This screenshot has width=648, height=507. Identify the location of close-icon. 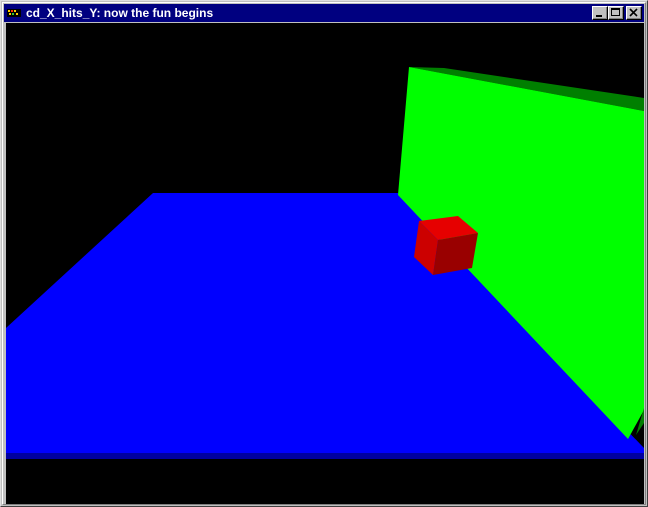
(633, 12).